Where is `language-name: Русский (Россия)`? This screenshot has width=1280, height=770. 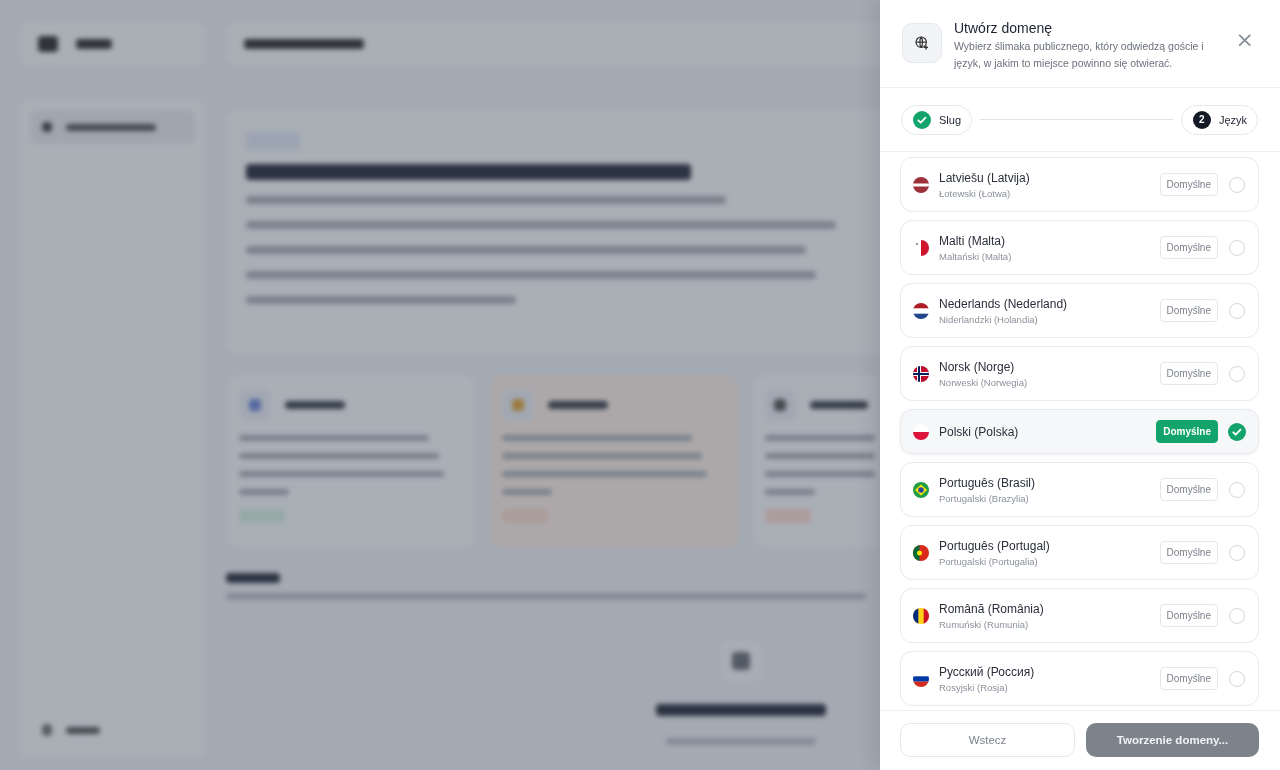
language-name: Русский (Россия) is located at coordinates (987, 671).